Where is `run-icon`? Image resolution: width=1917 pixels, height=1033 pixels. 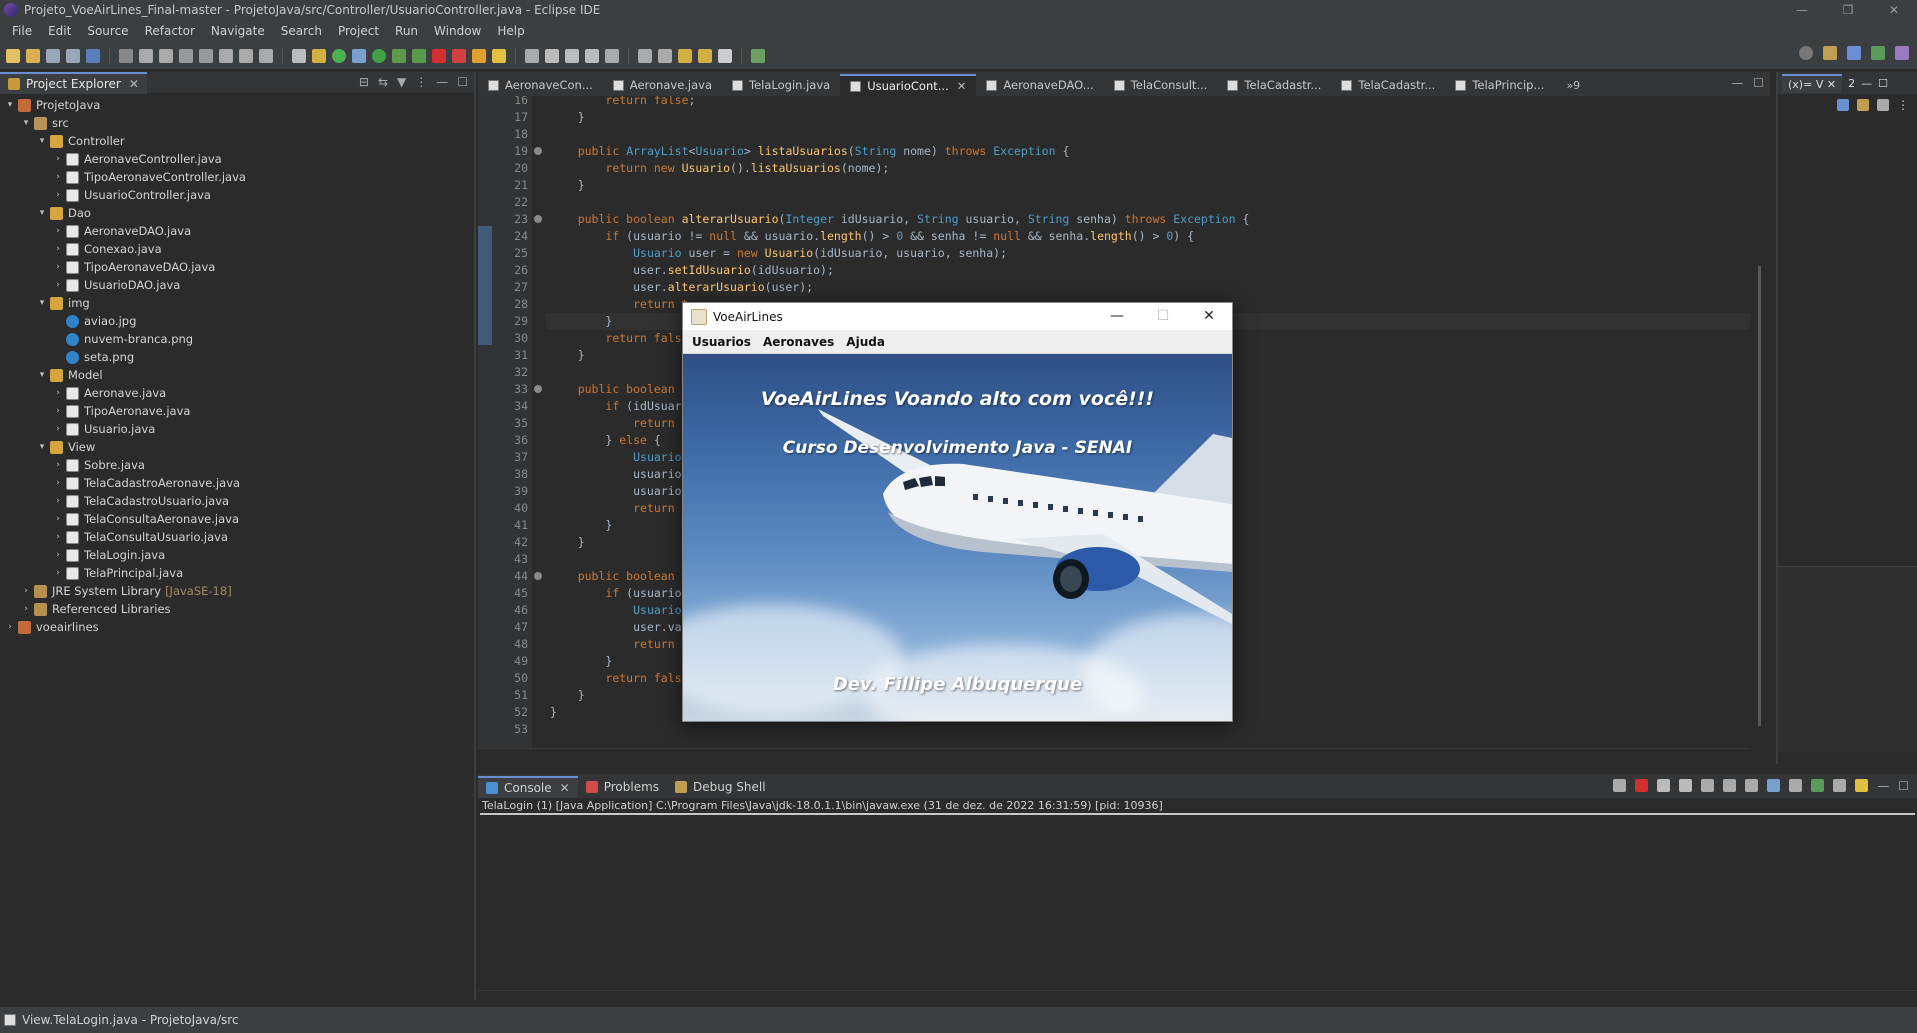
run-icon is located at coordinates (379, 55).